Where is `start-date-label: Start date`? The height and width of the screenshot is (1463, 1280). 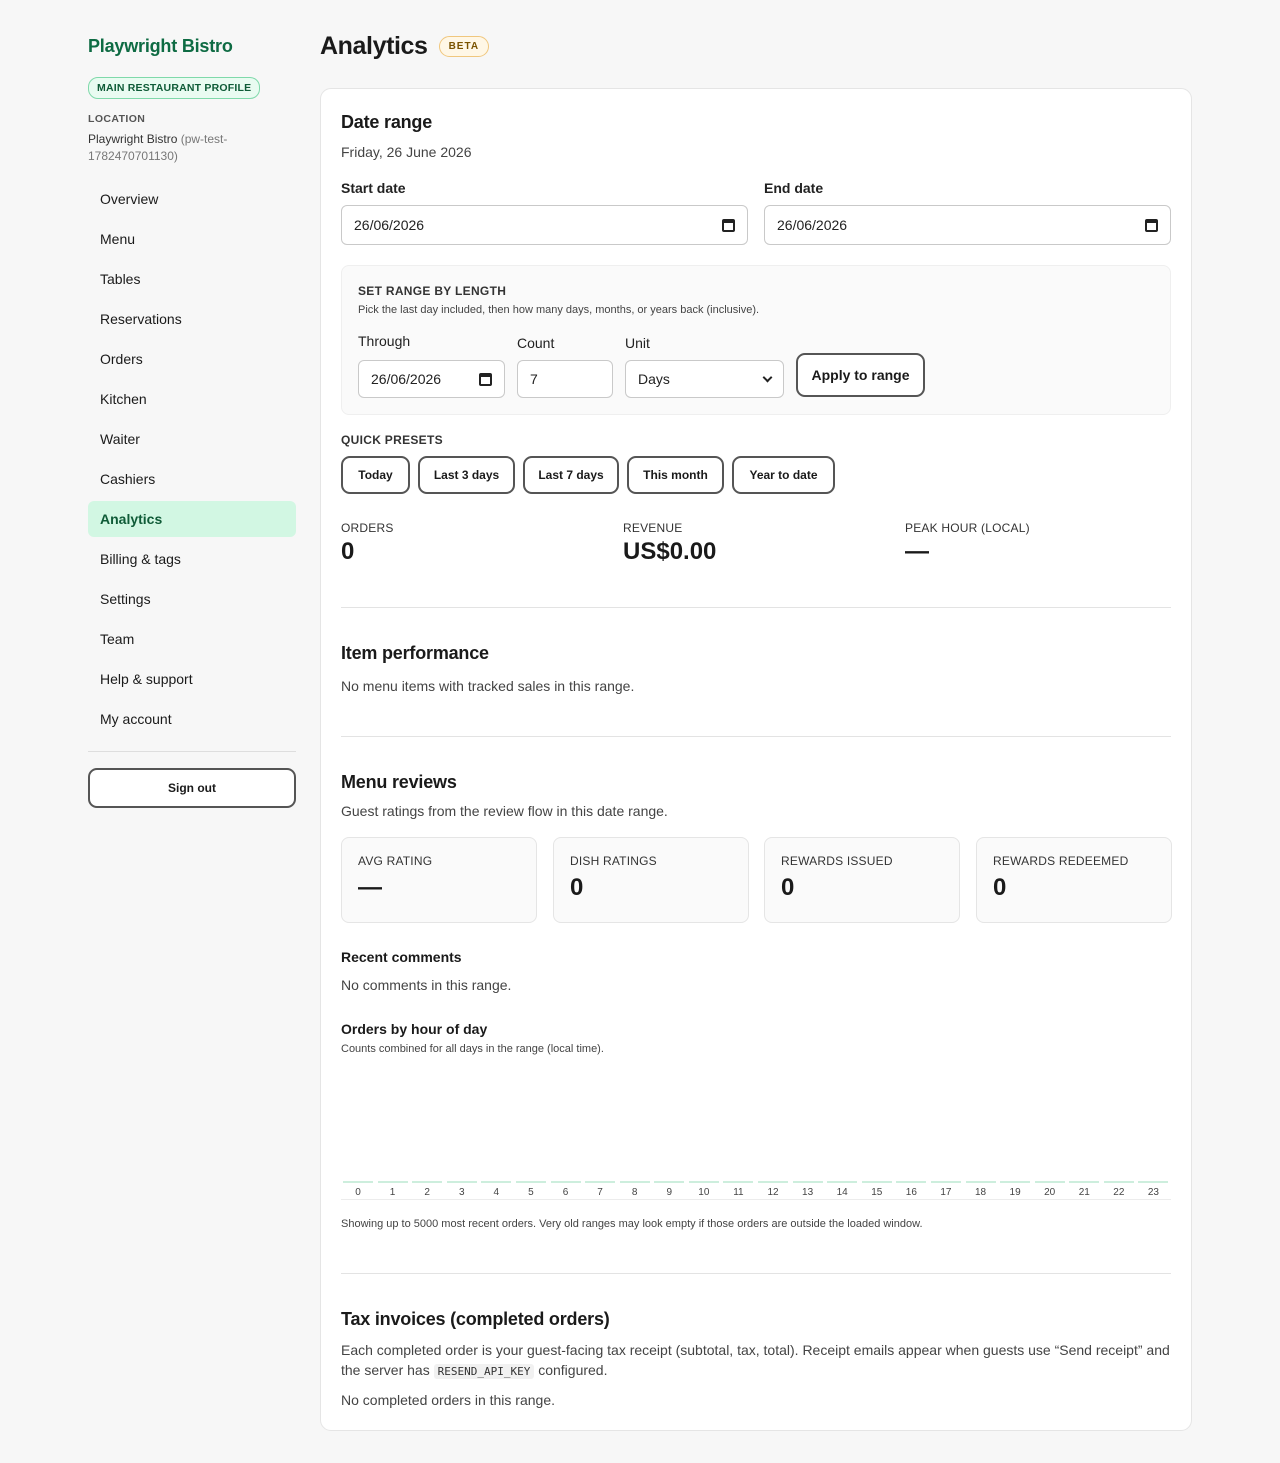
start-date-label: Start date is located at coordinates (373, 188).